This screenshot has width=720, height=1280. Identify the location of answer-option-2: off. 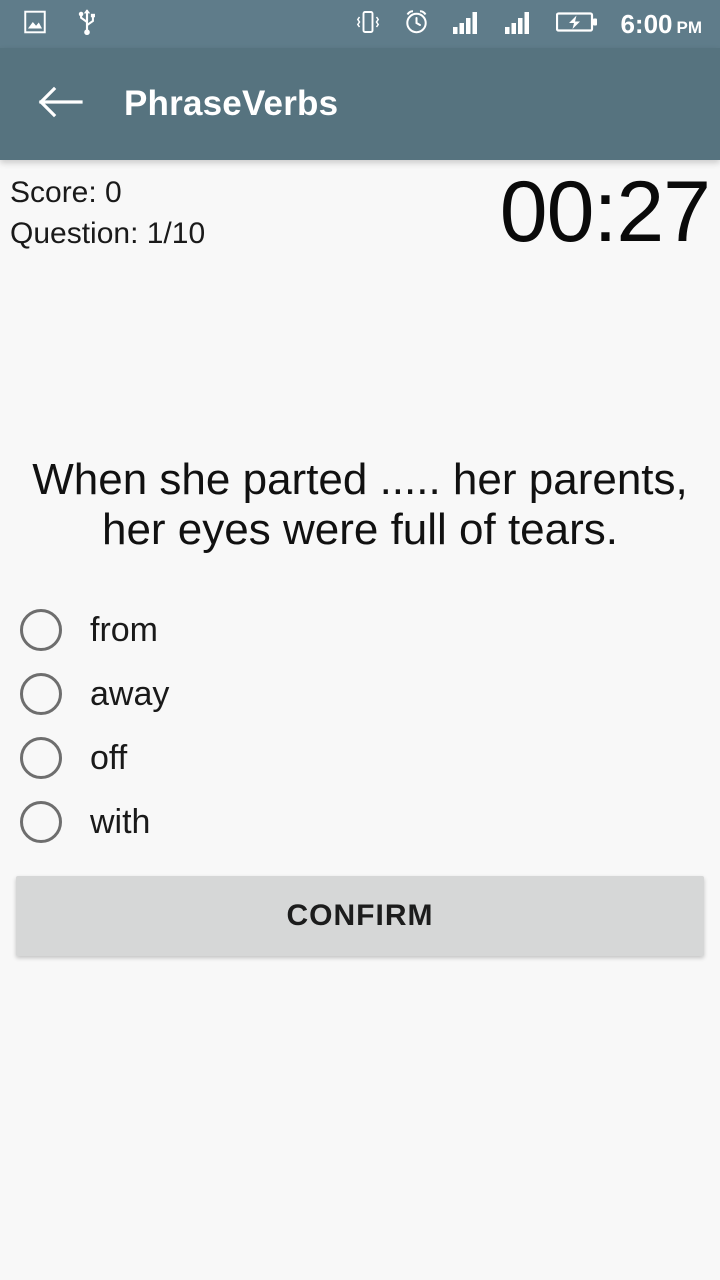
(360, 758).